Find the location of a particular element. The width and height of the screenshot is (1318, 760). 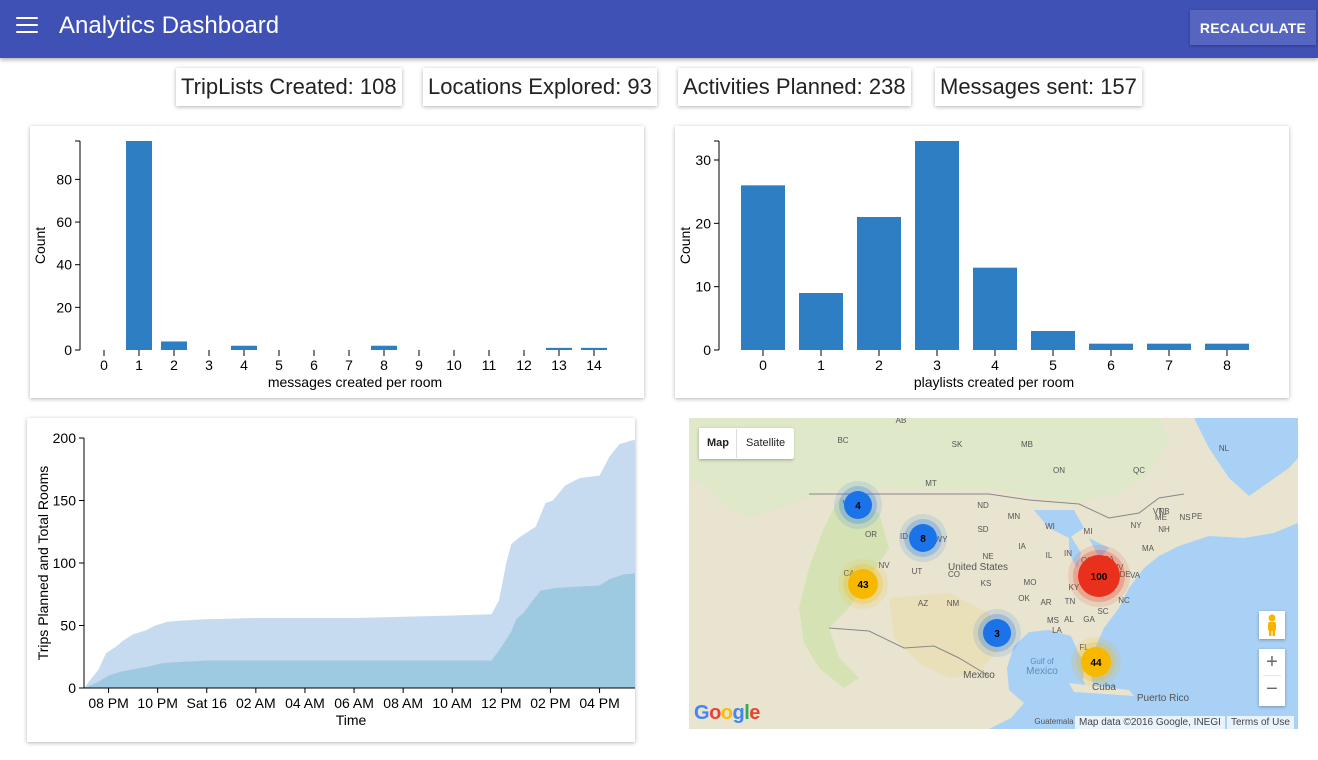

x-tick-label: 13 is located at coordinates (559, 365).